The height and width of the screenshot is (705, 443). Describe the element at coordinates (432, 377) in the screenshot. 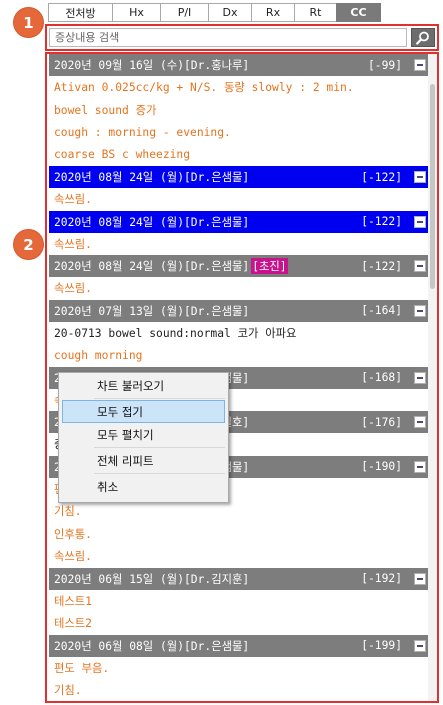

I see `vertical-scrollbar` at that location.